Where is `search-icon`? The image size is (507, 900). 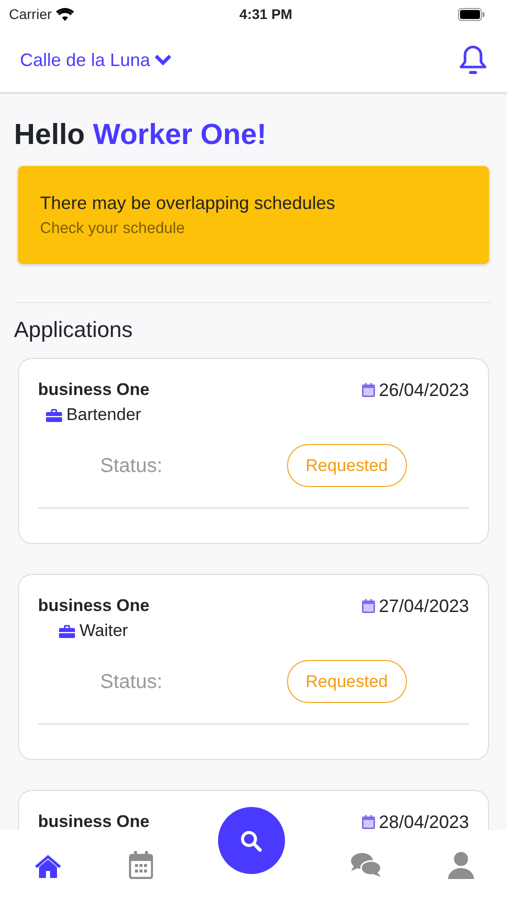
search-icon is located at coordinates (251, 840).